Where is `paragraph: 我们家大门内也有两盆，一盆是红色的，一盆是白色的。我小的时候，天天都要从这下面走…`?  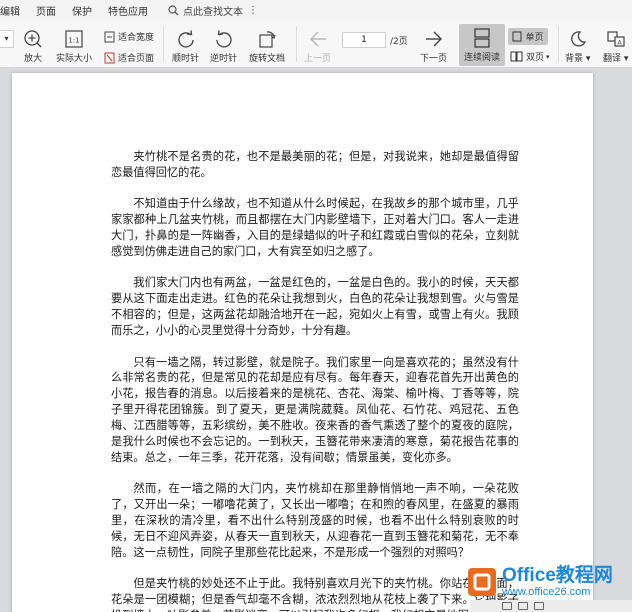 paragraph: 我们家大门内也有两盆，一盆是红色的，一盆是白色的。我小的时候，天天都要从这下面走… is located at coordinates (315, 307).